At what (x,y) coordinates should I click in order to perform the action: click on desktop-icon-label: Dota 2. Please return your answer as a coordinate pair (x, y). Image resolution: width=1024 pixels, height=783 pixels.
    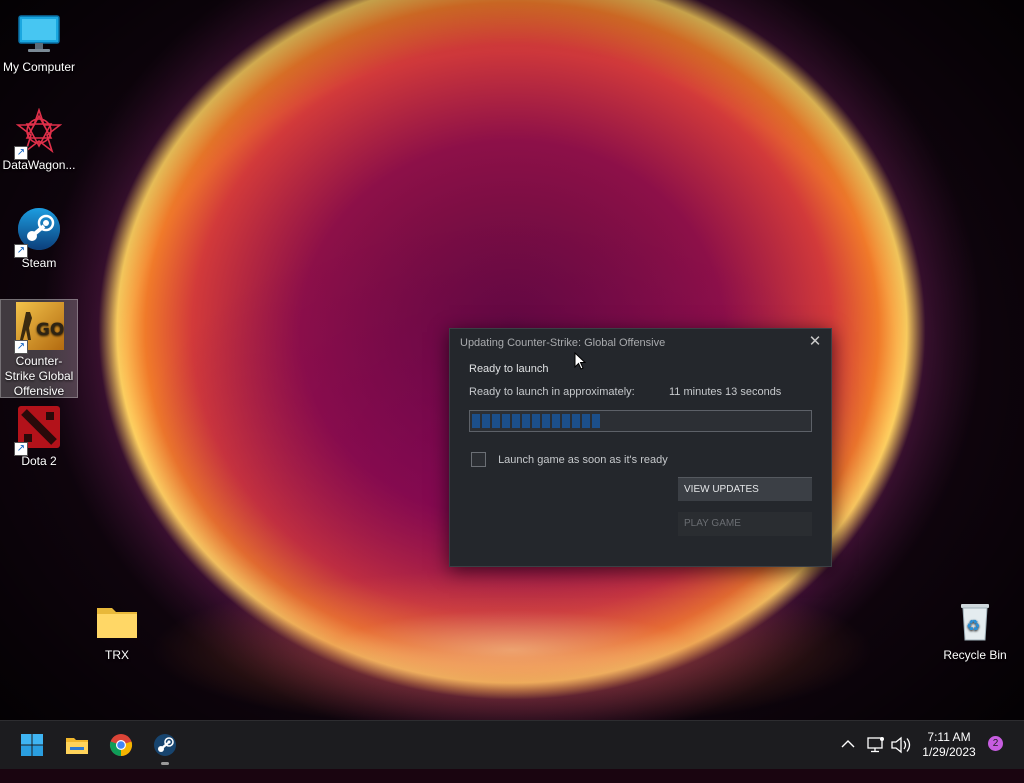
    Looking at the image, I should click on (39, 461).